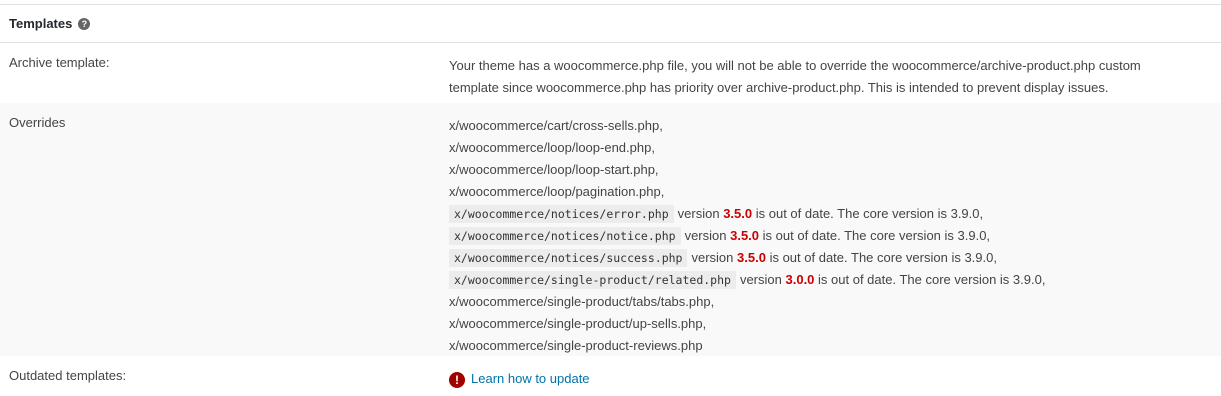 This screenshot has height=396, width=1221. What do you see at coordinates (568, 258) in the screenshot?
I see `override-file-path-code: x/woocommerce/notices/success.php` at bounding box center [568, 258].